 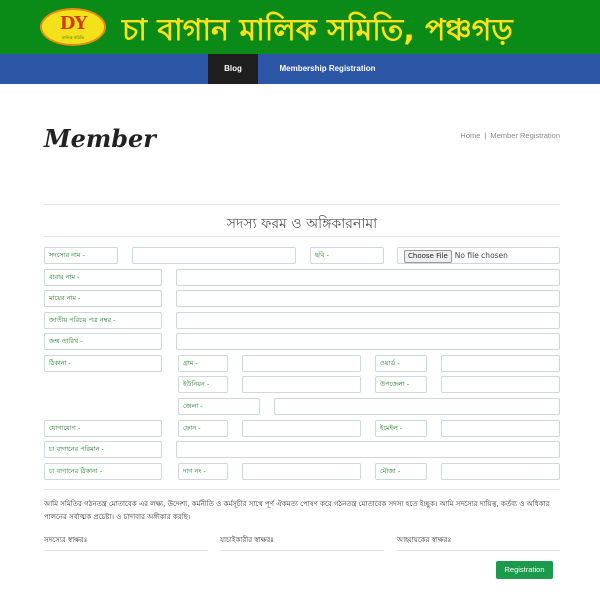 What do you see at coordinates (478, 550) in the screenshot?
I see `convener-signature-line` at bounding box center [478, 550].